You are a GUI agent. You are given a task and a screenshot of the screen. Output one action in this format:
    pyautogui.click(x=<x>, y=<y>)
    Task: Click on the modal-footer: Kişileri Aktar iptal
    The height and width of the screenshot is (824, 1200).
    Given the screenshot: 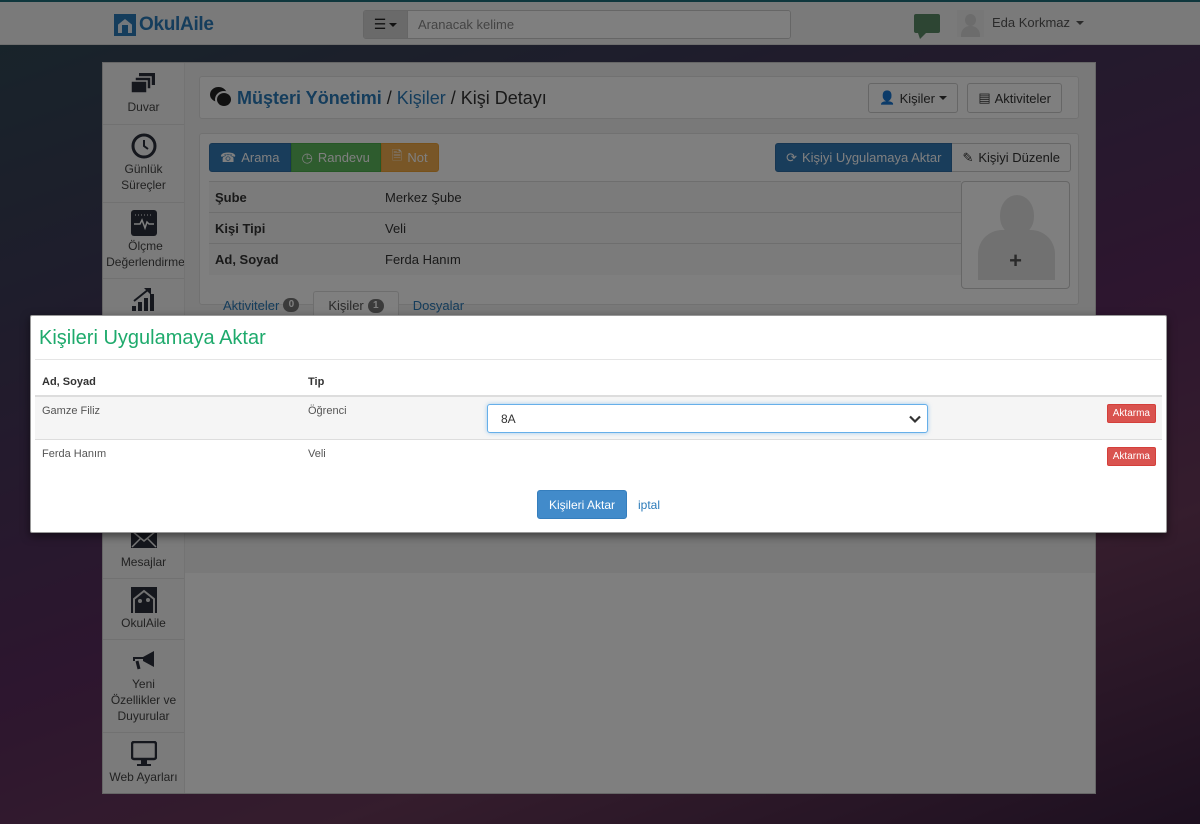 What is the action you would take?
    pyautogui.click(x=598, y=504)
    